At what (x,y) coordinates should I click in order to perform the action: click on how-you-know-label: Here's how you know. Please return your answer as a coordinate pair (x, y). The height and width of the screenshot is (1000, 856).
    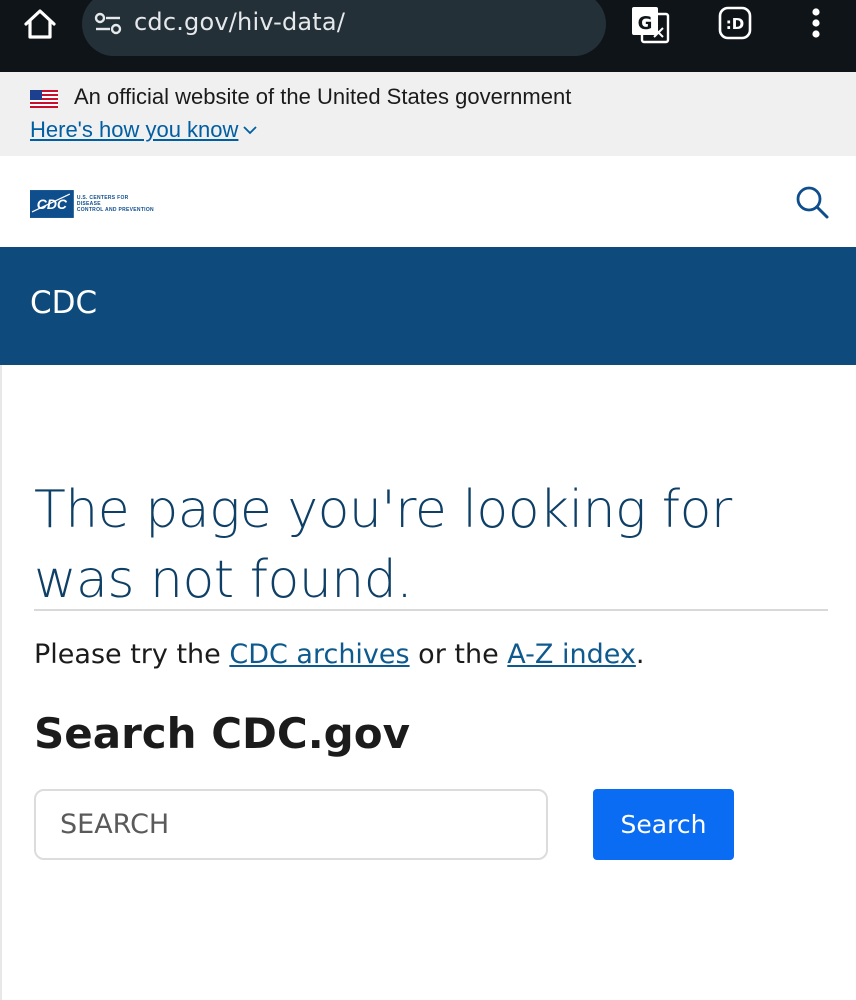
    Looking at the image, I should click on (134, 130).